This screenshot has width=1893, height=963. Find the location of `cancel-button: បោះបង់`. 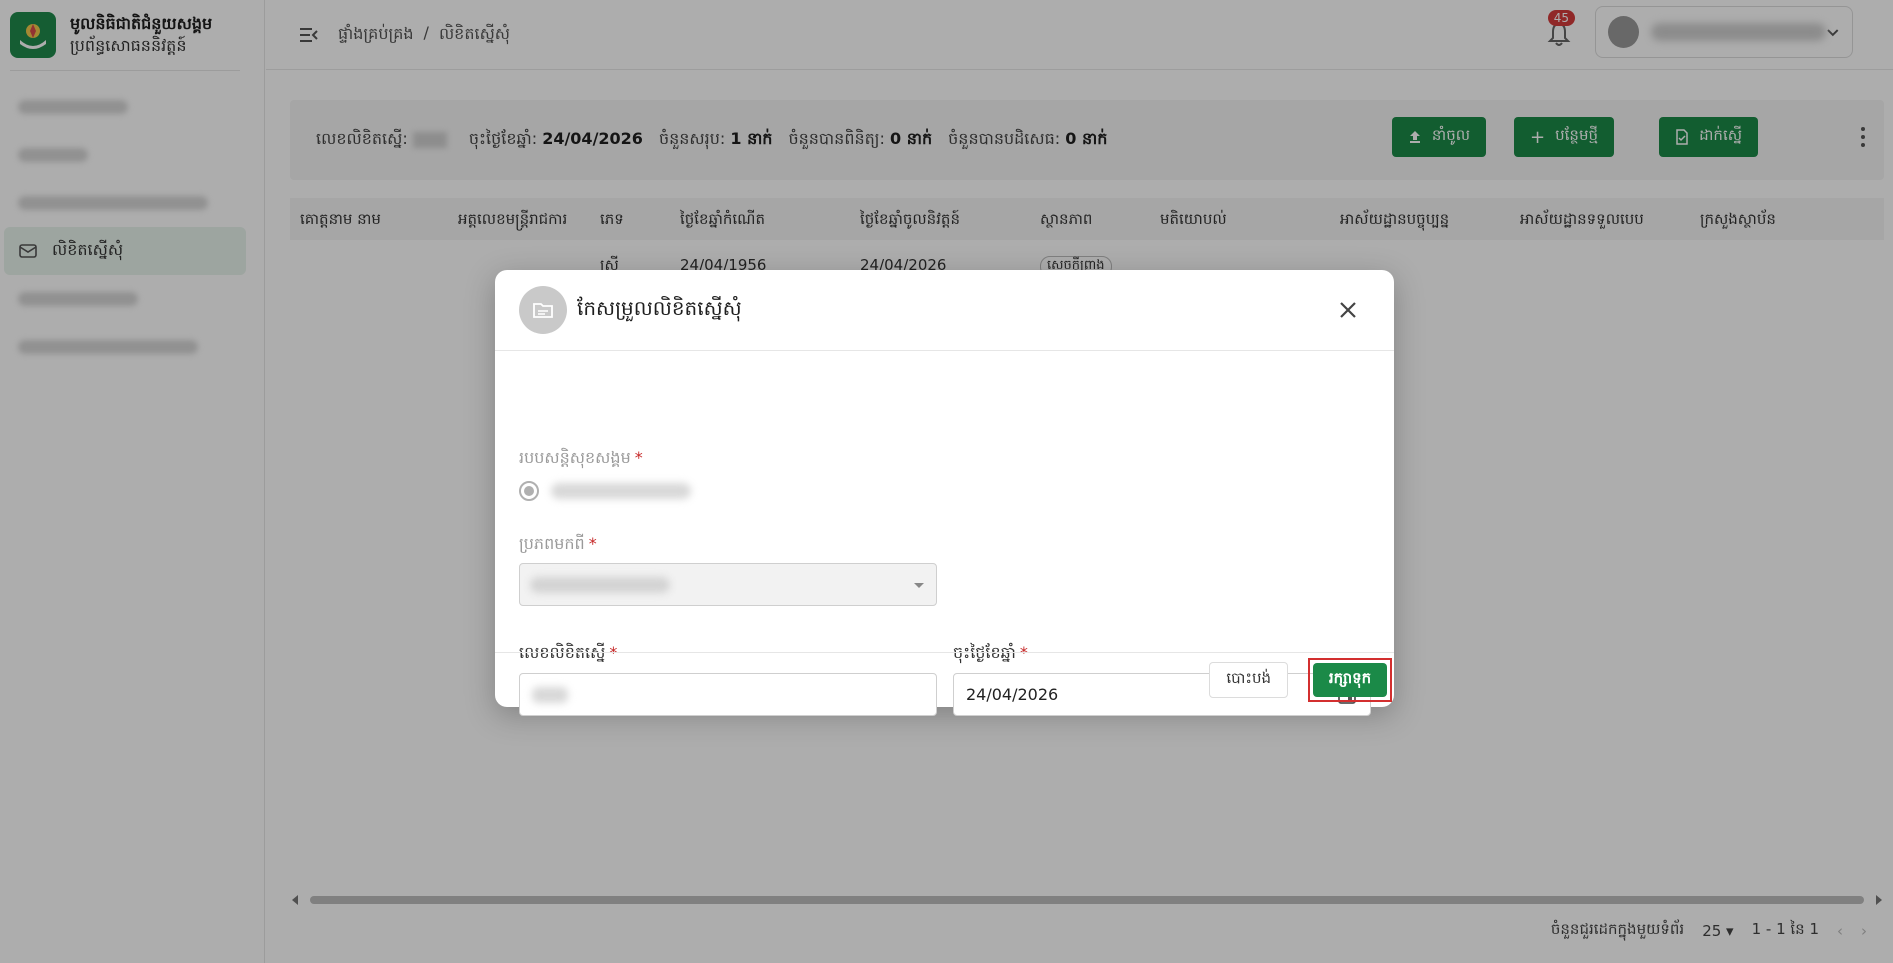

cancel-button: បោះបង់ is located at coordinates (1248, 680).